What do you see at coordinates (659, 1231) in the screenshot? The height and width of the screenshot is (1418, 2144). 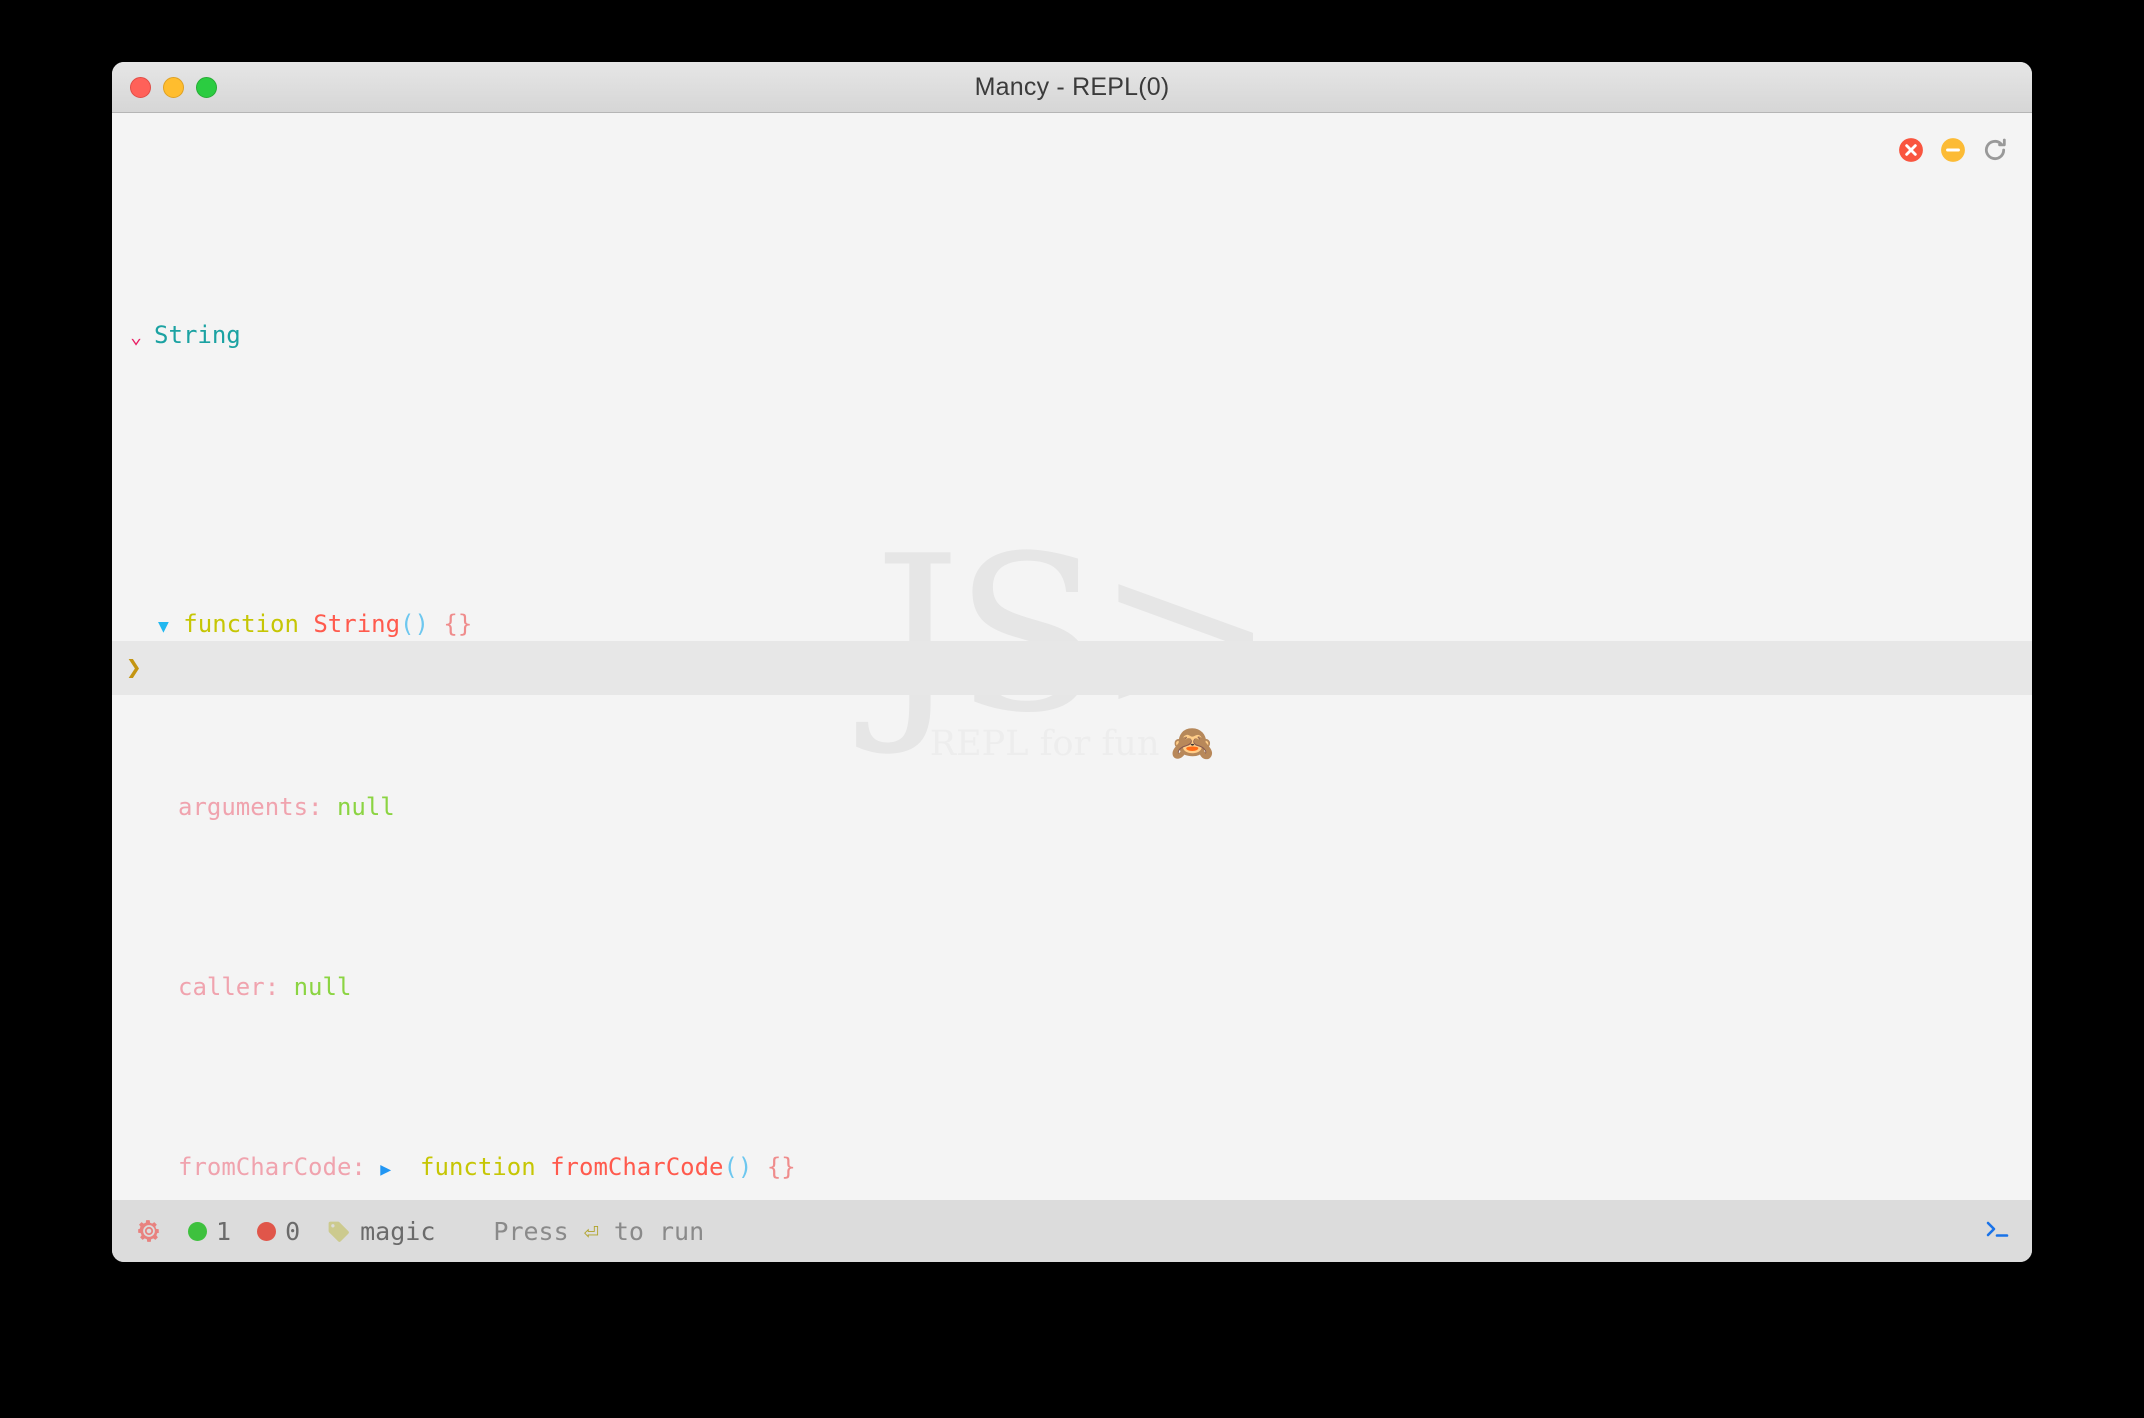 I see `run-hint-suffix: to run` at bounding box center [659, 1231].